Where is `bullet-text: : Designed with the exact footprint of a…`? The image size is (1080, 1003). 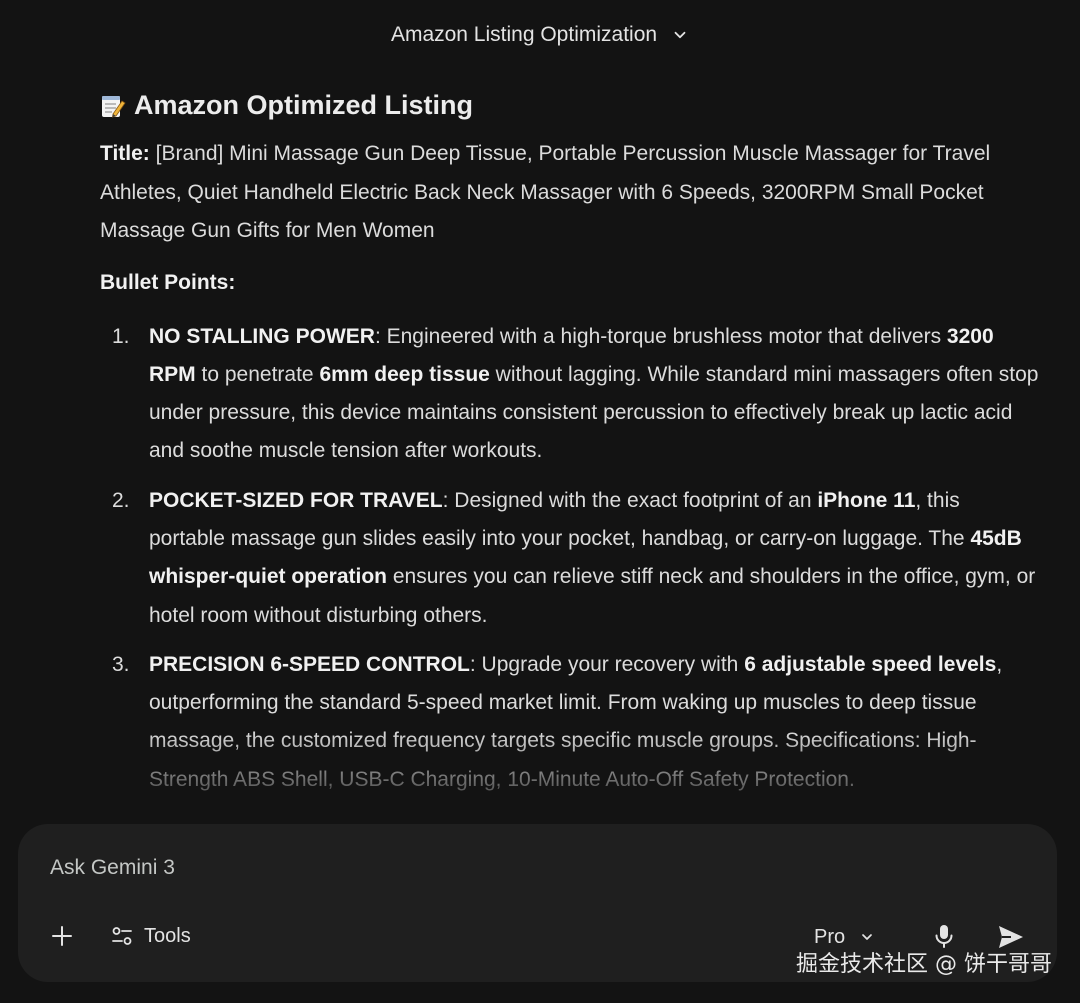
bullet-text: : Designed with the exact footprint of a… is located at coordinates (630, 500).